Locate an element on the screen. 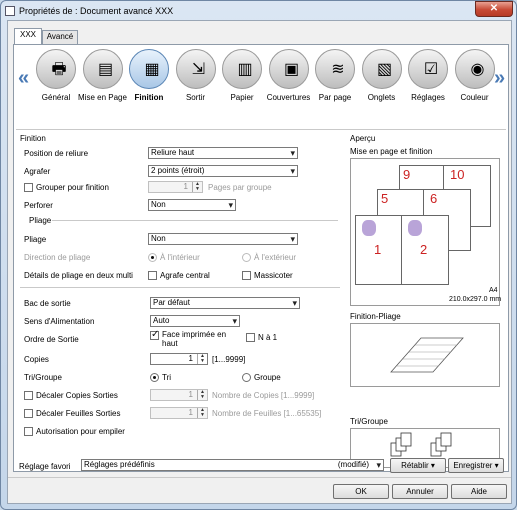 The height and width of the screenshot is (510, 517). decaler-copies-stepper: 1 ▲ ▼ is located at coordinates (179, 395).